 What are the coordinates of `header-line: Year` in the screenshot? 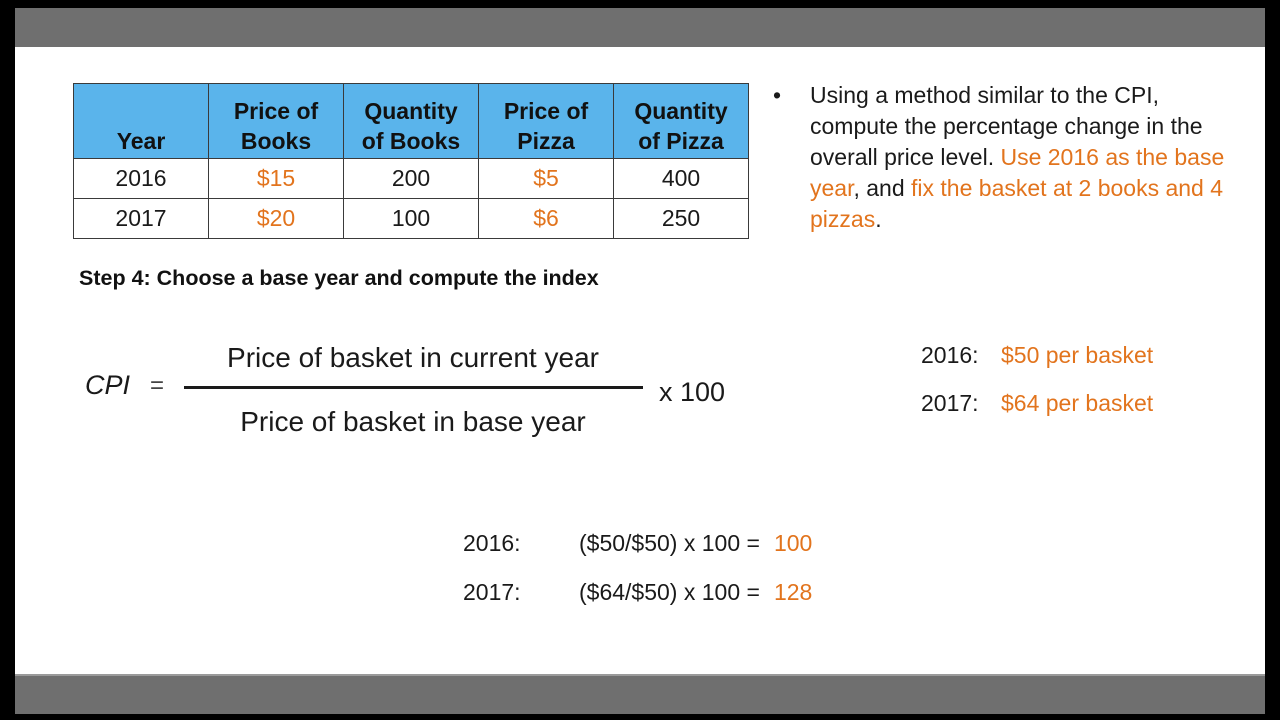 It's located at (141, 141).